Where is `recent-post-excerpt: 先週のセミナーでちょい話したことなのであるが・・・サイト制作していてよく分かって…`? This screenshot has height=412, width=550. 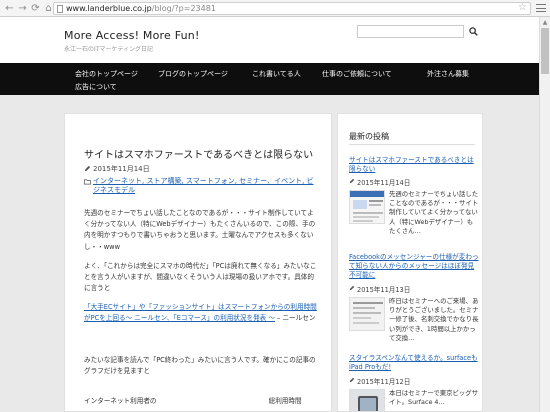
recent-post-excerpt: 先週のセミナーでちょい話したことなのであるが・・・サイト制作していてよく分かって… is located at coordinates (434, 212).